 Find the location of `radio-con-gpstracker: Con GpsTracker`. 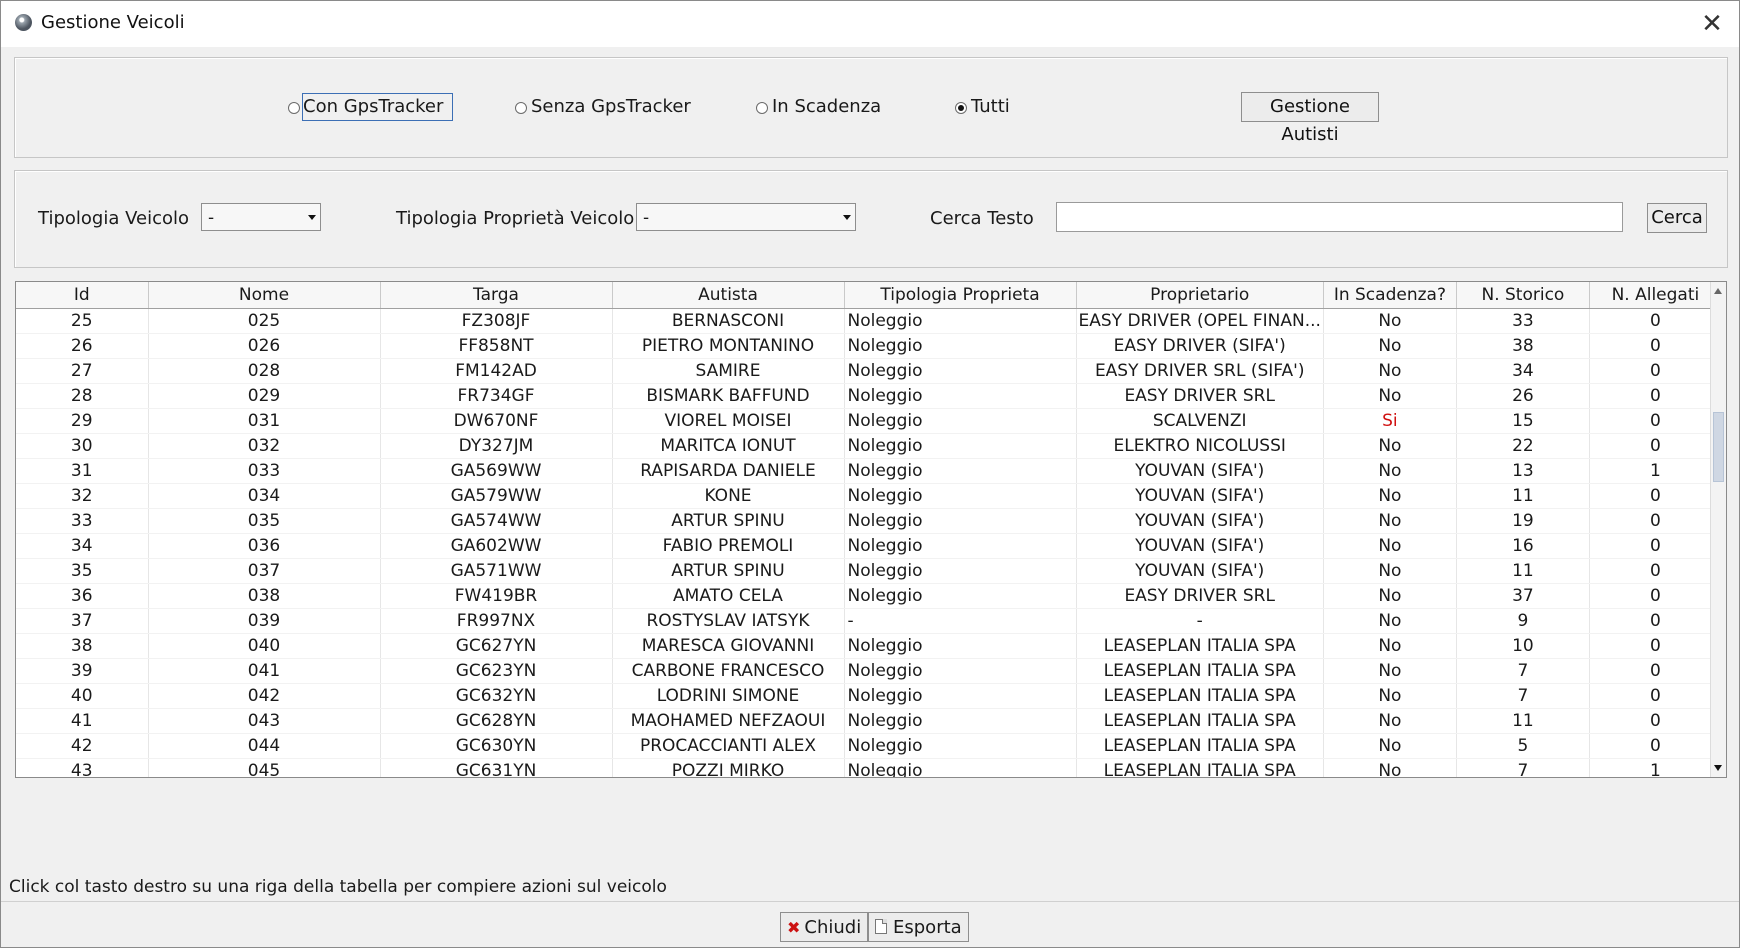

radio-con-gpstracker: Con GpsTracker is located at coordinates (373, 107).